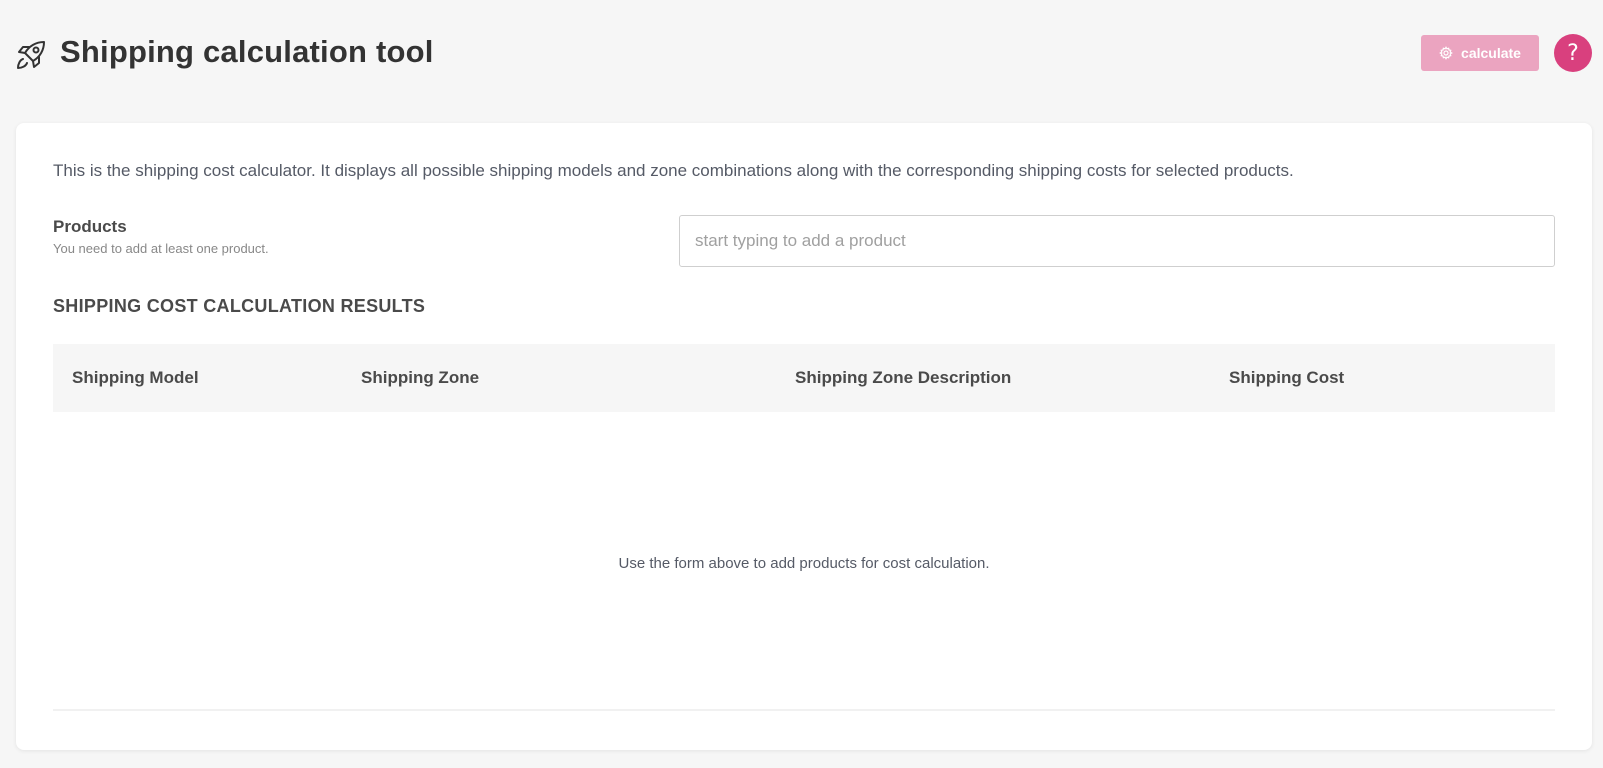 This screenshot has height=768, width=1603. I want to click on column-shipping-cost: Shipping Cost, so click(1287, 377).